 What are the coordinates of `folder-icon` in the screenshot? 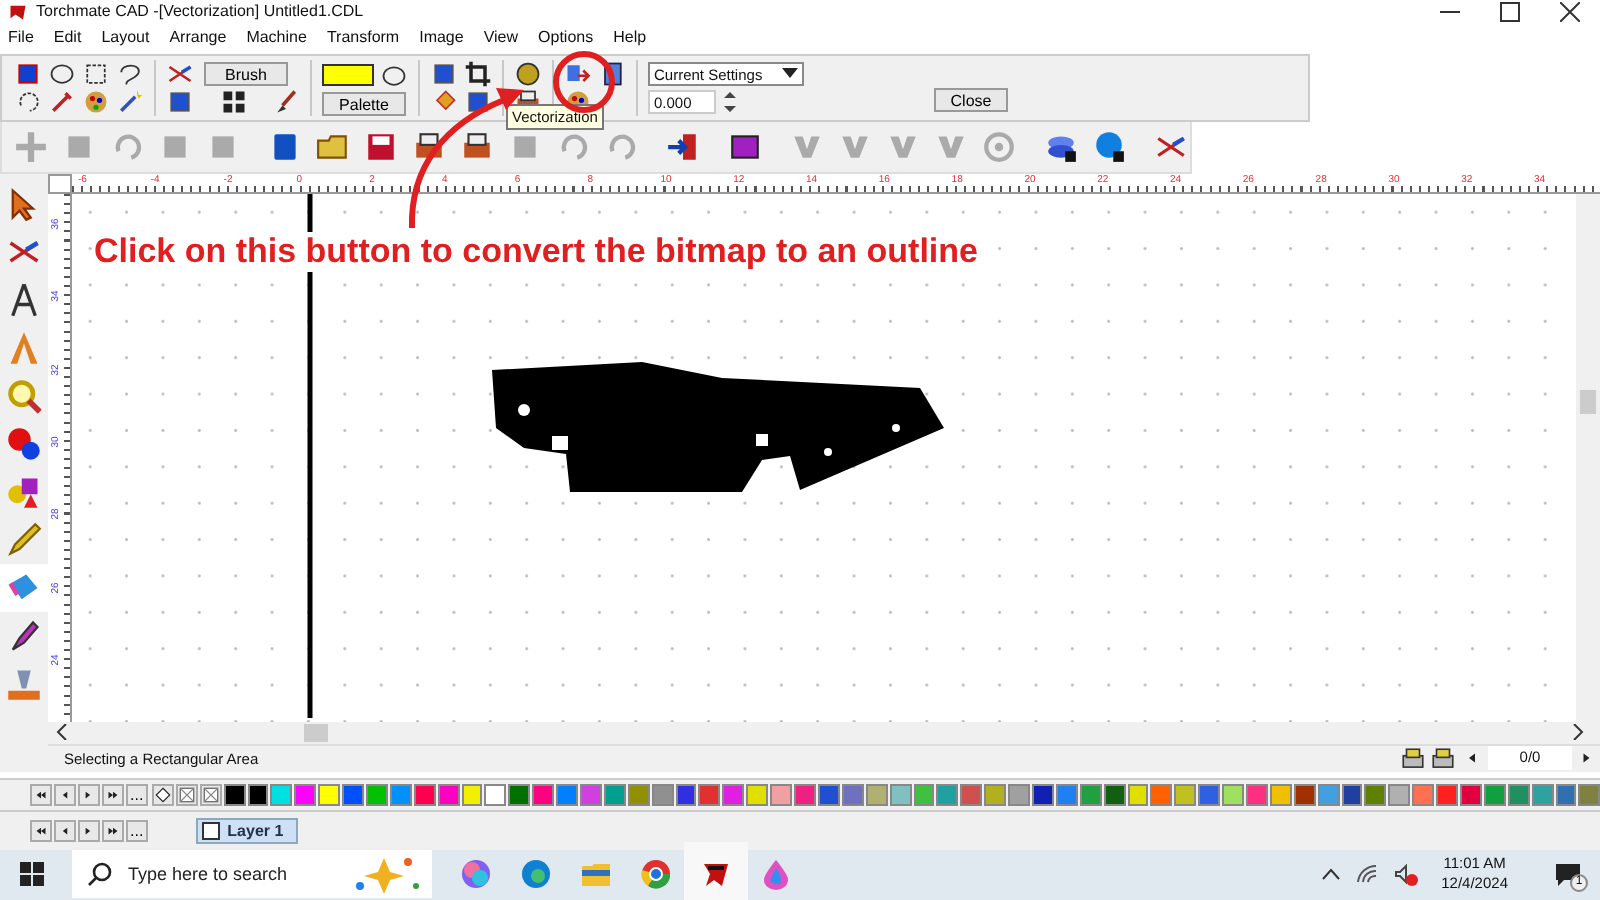 It's located at (596, 874).